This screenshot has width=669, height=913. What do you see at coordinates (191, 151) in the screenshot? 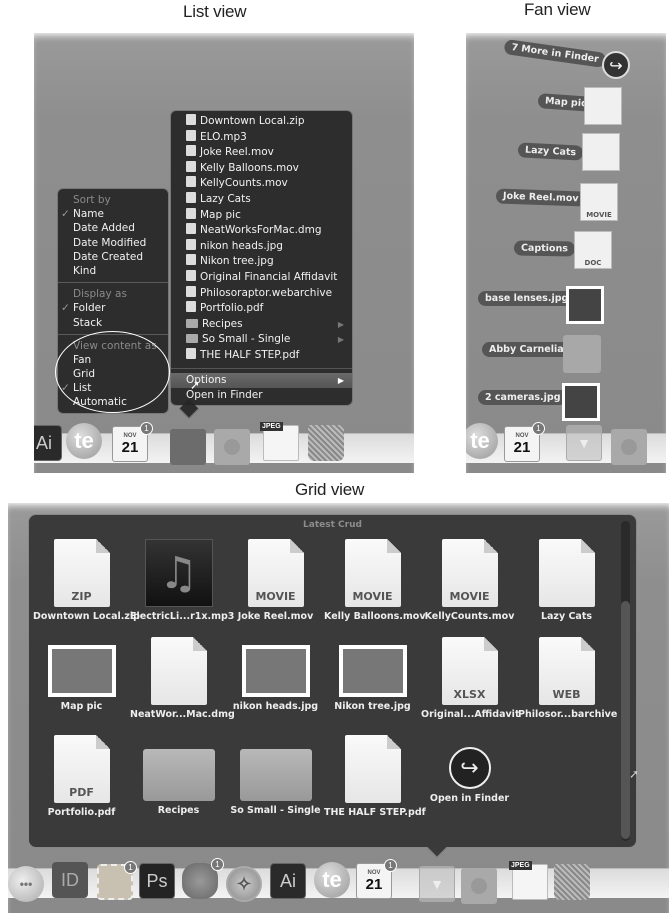
I see `movie-alias-icon` at bounding box center [191, 151].